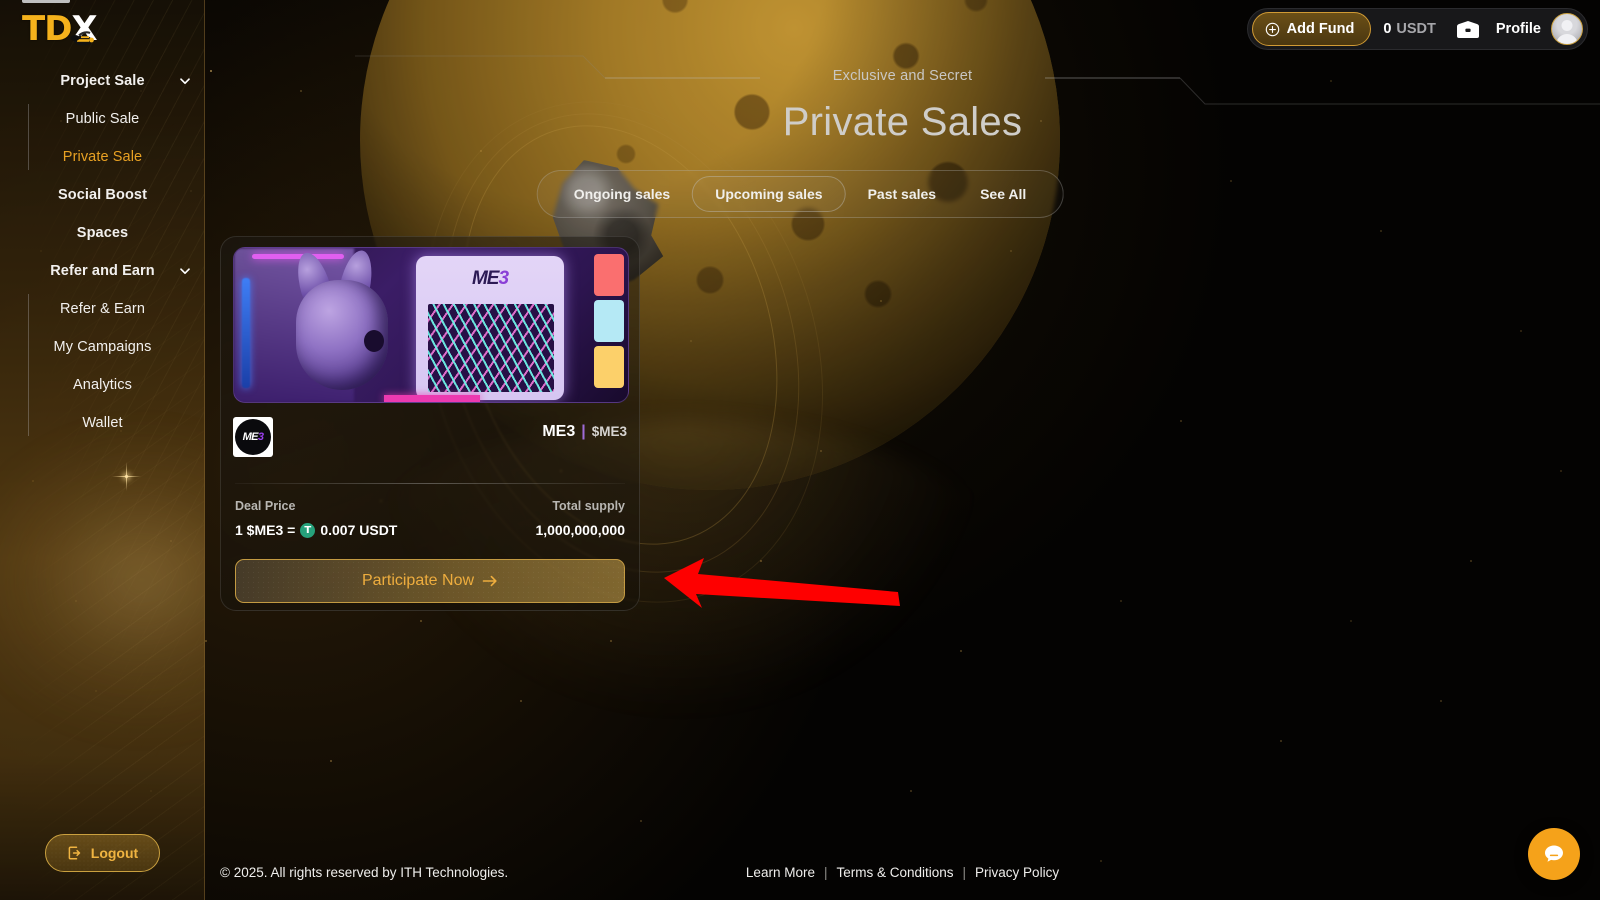 This screenshot has height=900, width=1600. I want to click on hero-eyebrow: Exclusive and Secret, so click(902, 76).